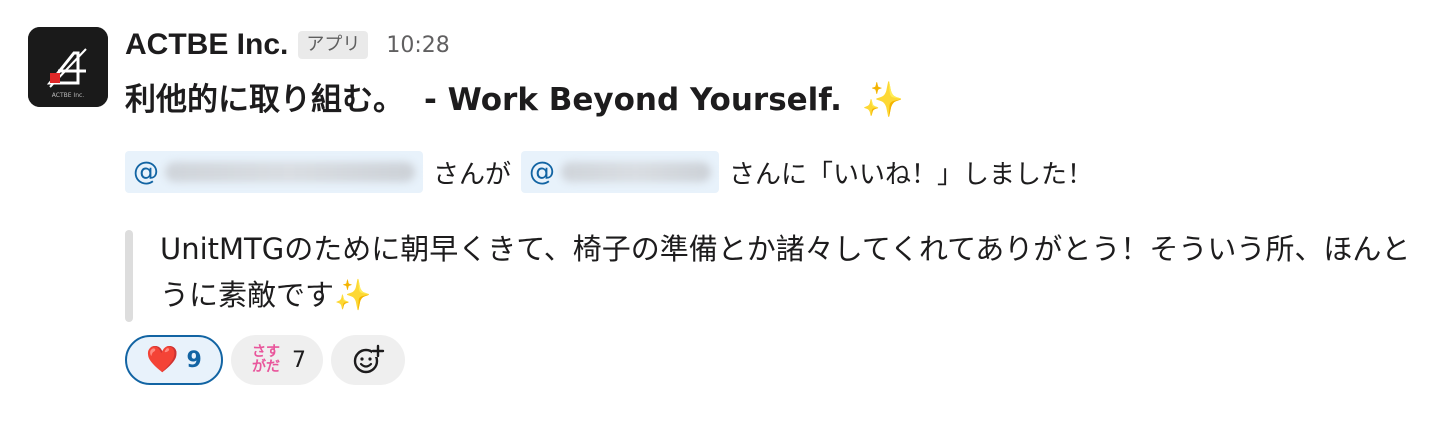 Image resolution: width=1440 pixels, height=435 pixels. I want to click on kudos-line: @ さんが @ さんに「いいね！」しました！, so click(775, 172).